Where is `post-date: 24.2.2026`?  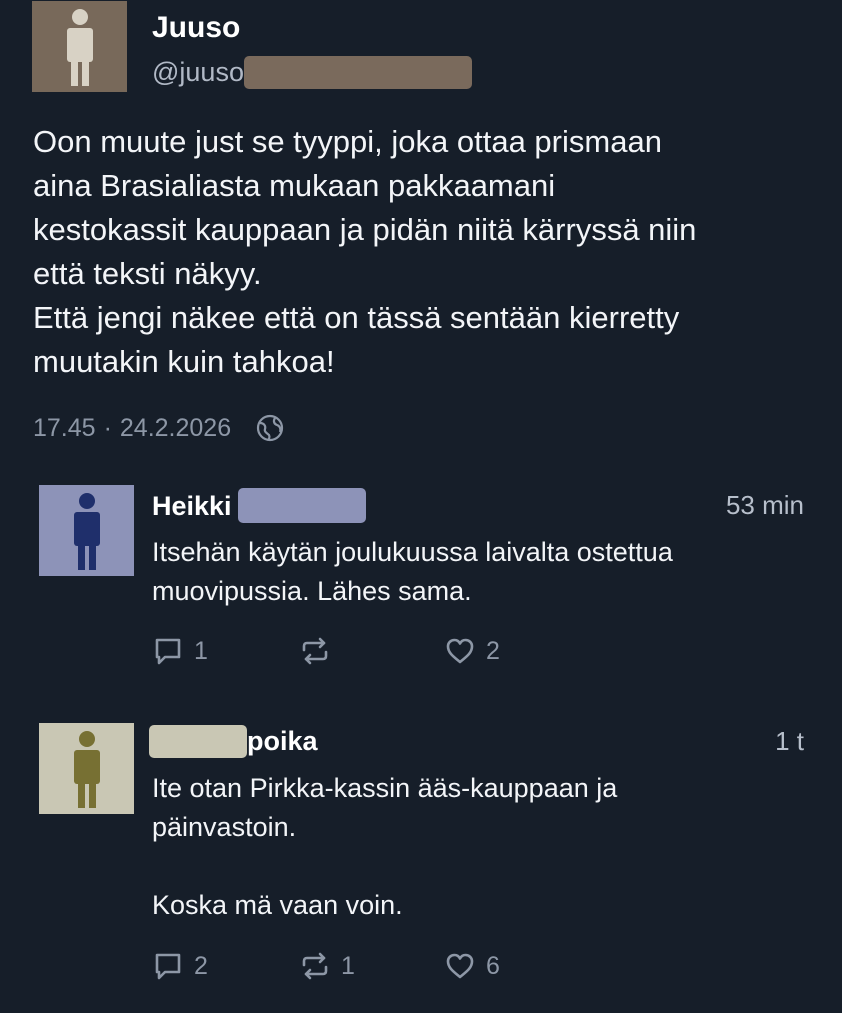 post-date: 24.2.2026 is located at coordinates (175, 428).